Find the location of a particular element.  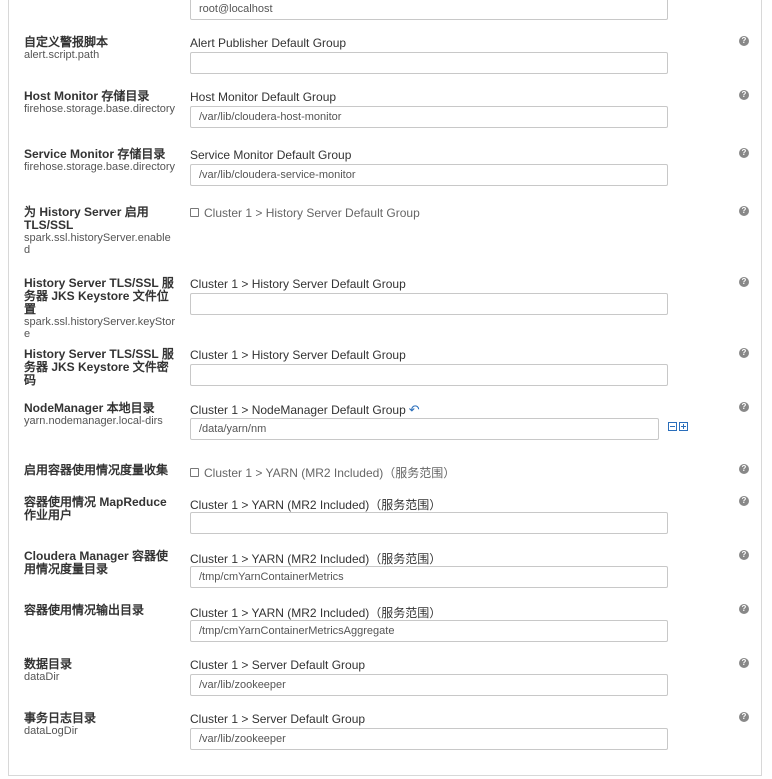

alert-script-input is located at coordinates (429, 63).